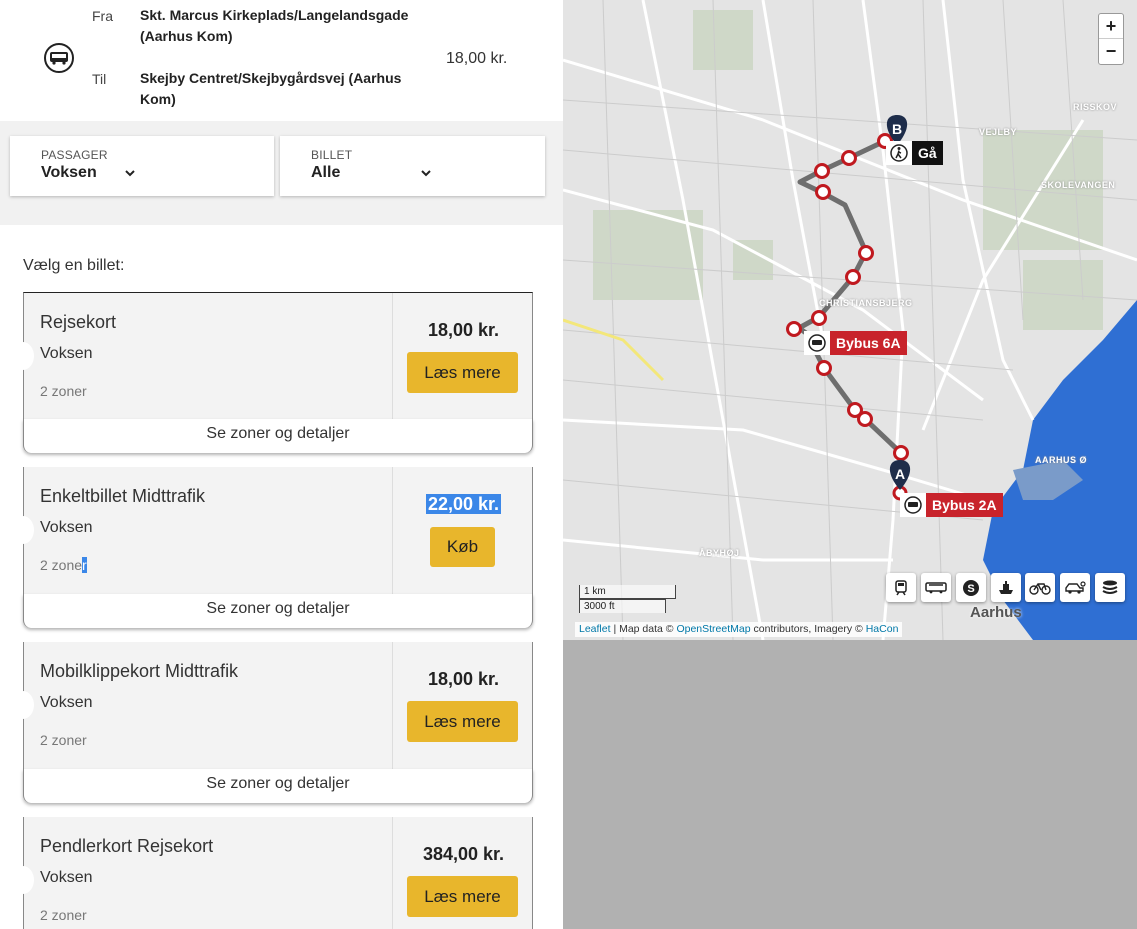  Describe the element at coordinates (74, 265) in the screenshot. I see `choose-ticket-label: Vælg en billet:` at that location.